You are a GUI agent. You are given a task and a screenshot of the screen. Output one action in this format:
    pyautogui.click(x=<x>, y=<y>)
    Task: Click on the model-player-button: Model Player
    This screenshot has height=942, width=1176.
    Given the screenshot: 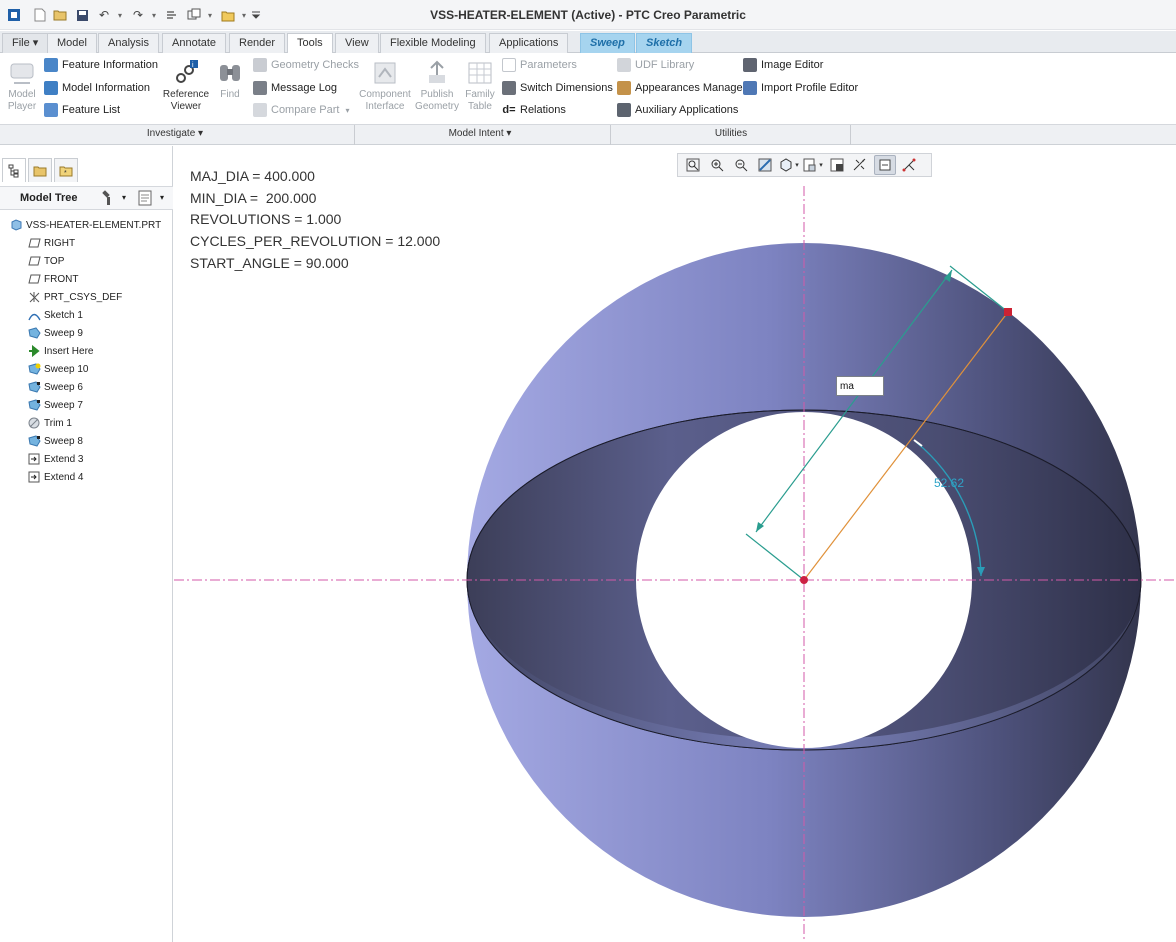 What is the action you would take?
    pyautogui.click(x=22, y=86)
    